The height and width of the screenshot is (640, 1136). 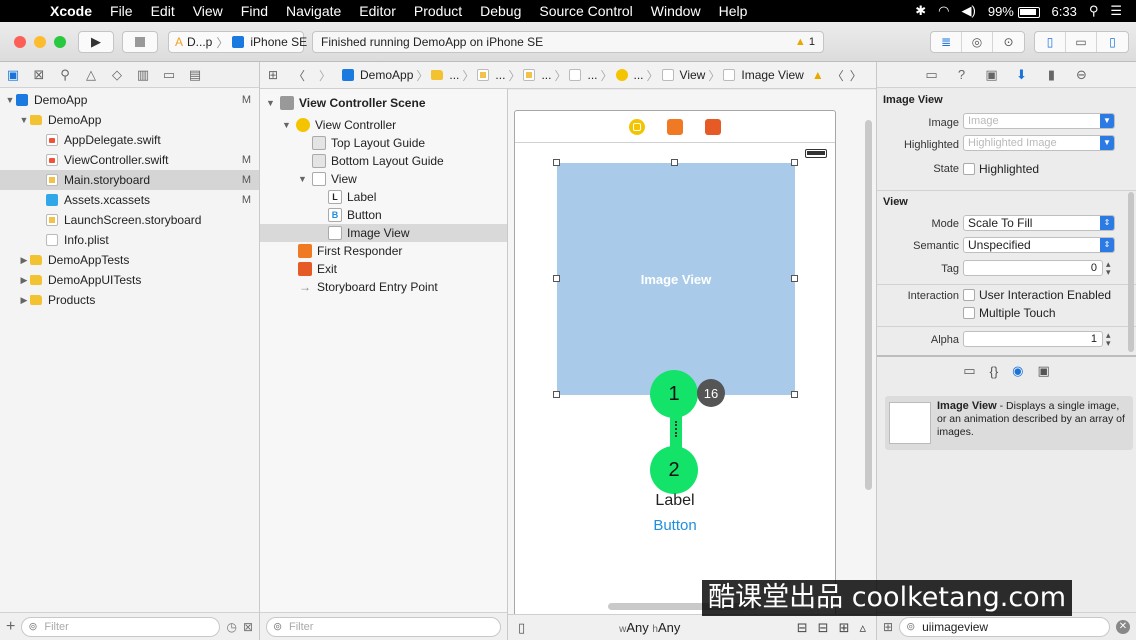 I want to click on size-class-control: wAny hAny, so click(x=649, y=627).